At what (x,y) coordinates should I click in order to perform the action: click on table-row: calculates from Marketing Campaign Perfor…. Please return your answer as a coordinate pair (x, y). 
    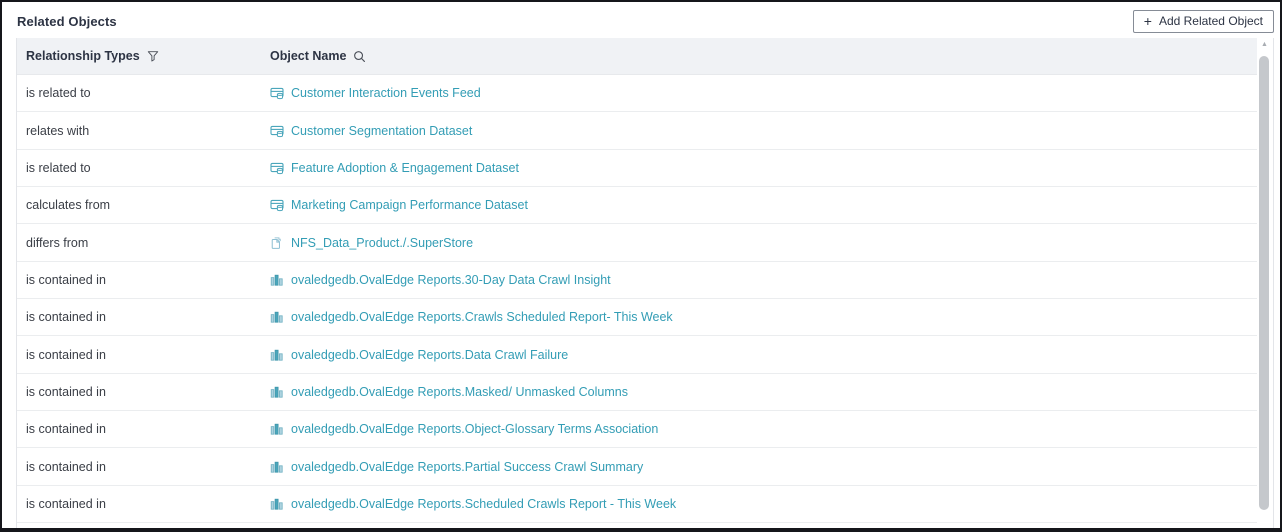
    Looking at the image, I should click on (637, 206).